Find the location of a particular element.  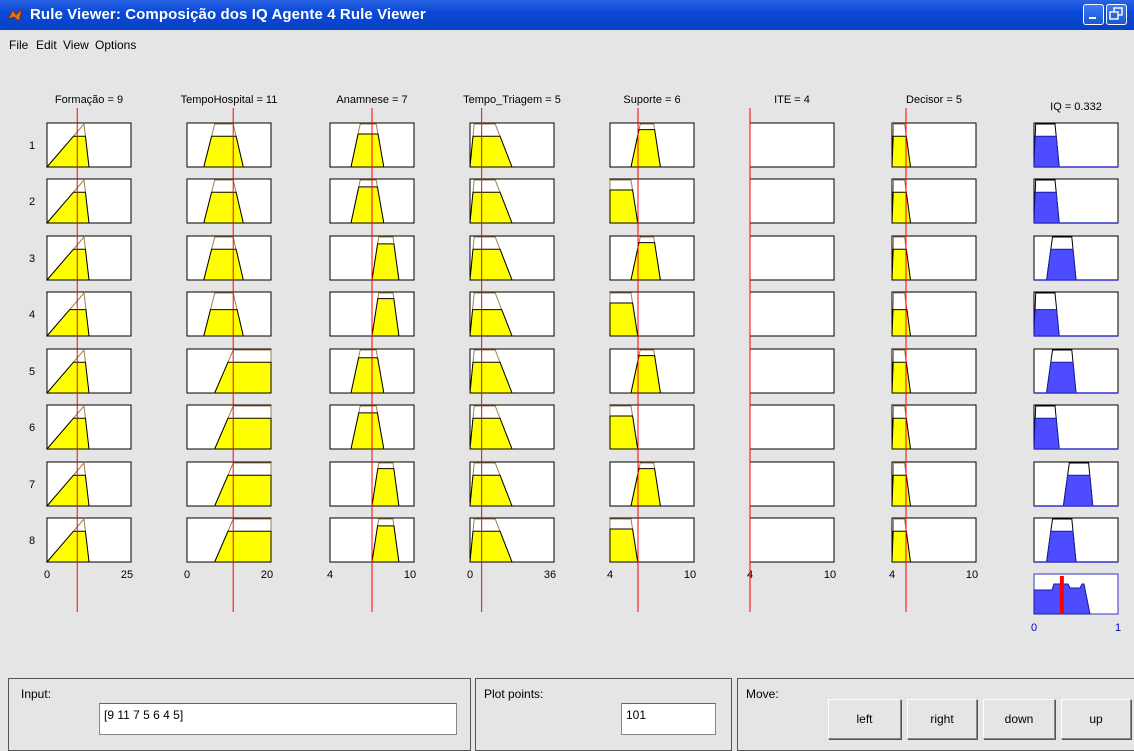

input-field: [9 11 7 5 6 4 5] is located at coordinates (278, 719).